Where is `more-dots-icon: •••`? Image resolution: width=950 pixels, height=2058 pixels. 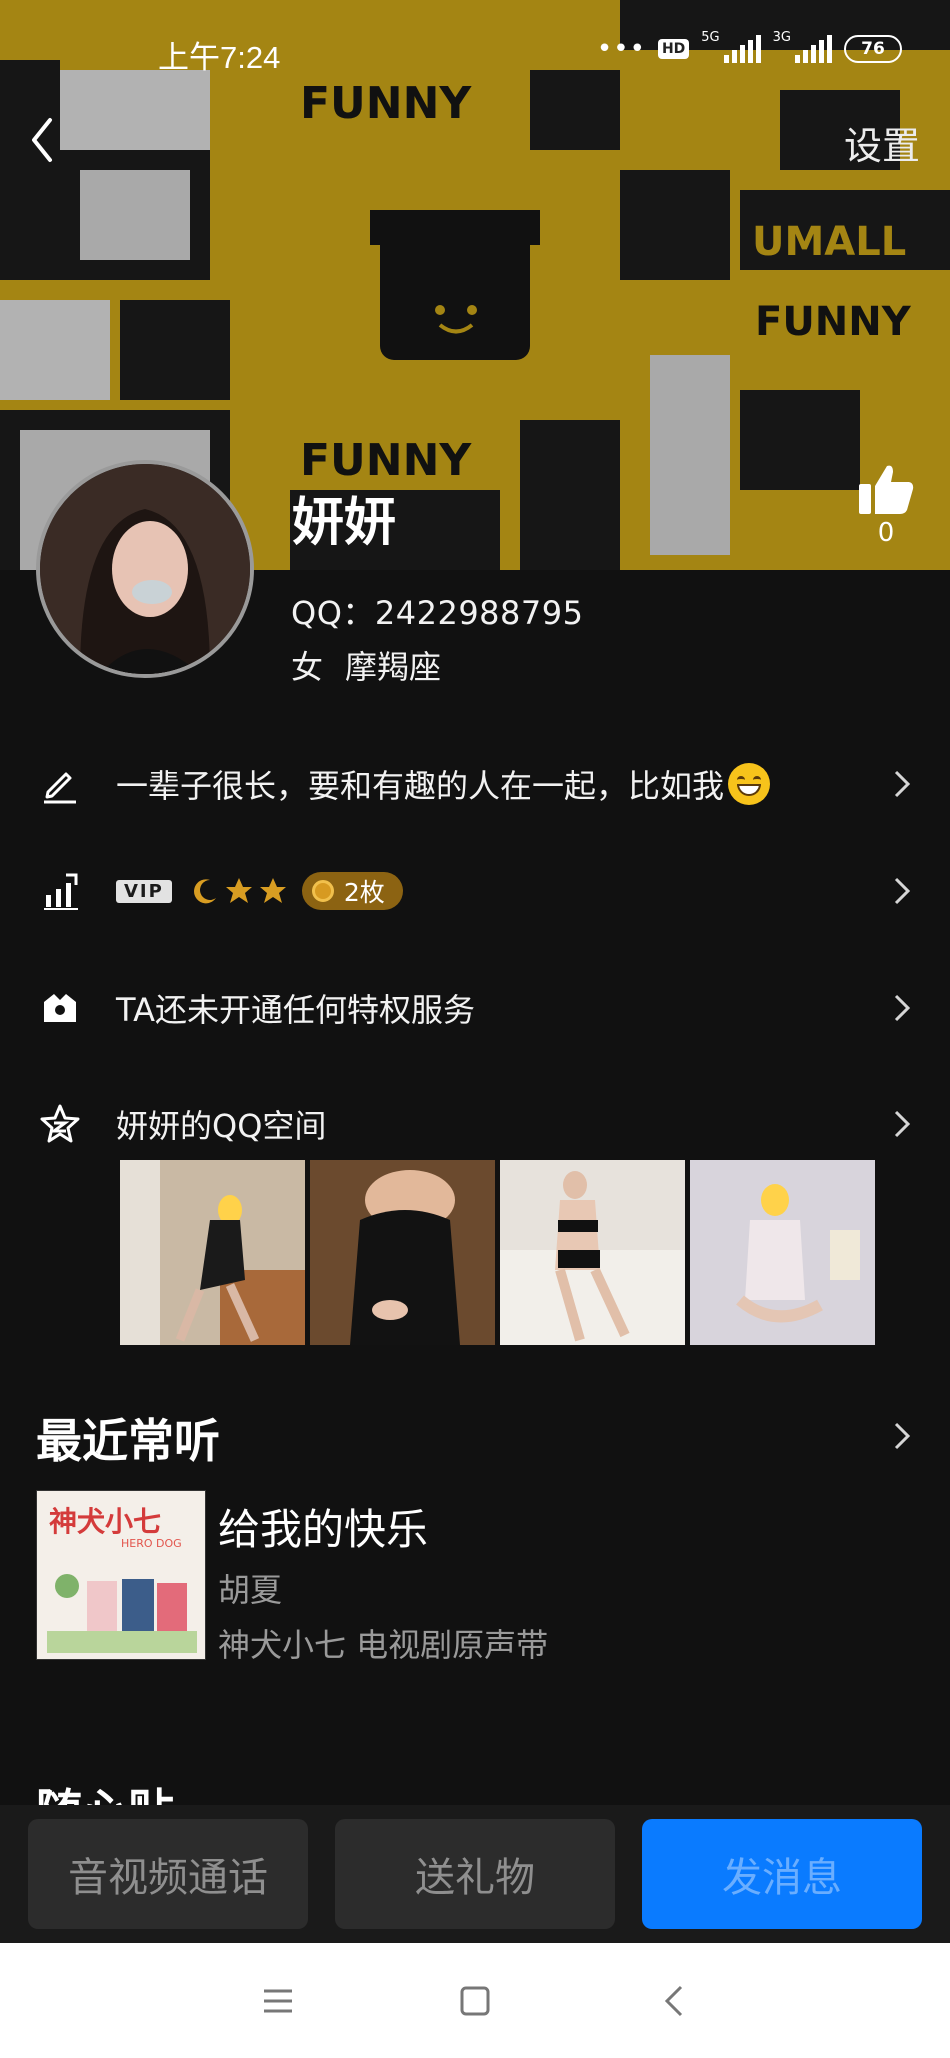
more-dots-icon: ••• is located at coordinates (621, 49).